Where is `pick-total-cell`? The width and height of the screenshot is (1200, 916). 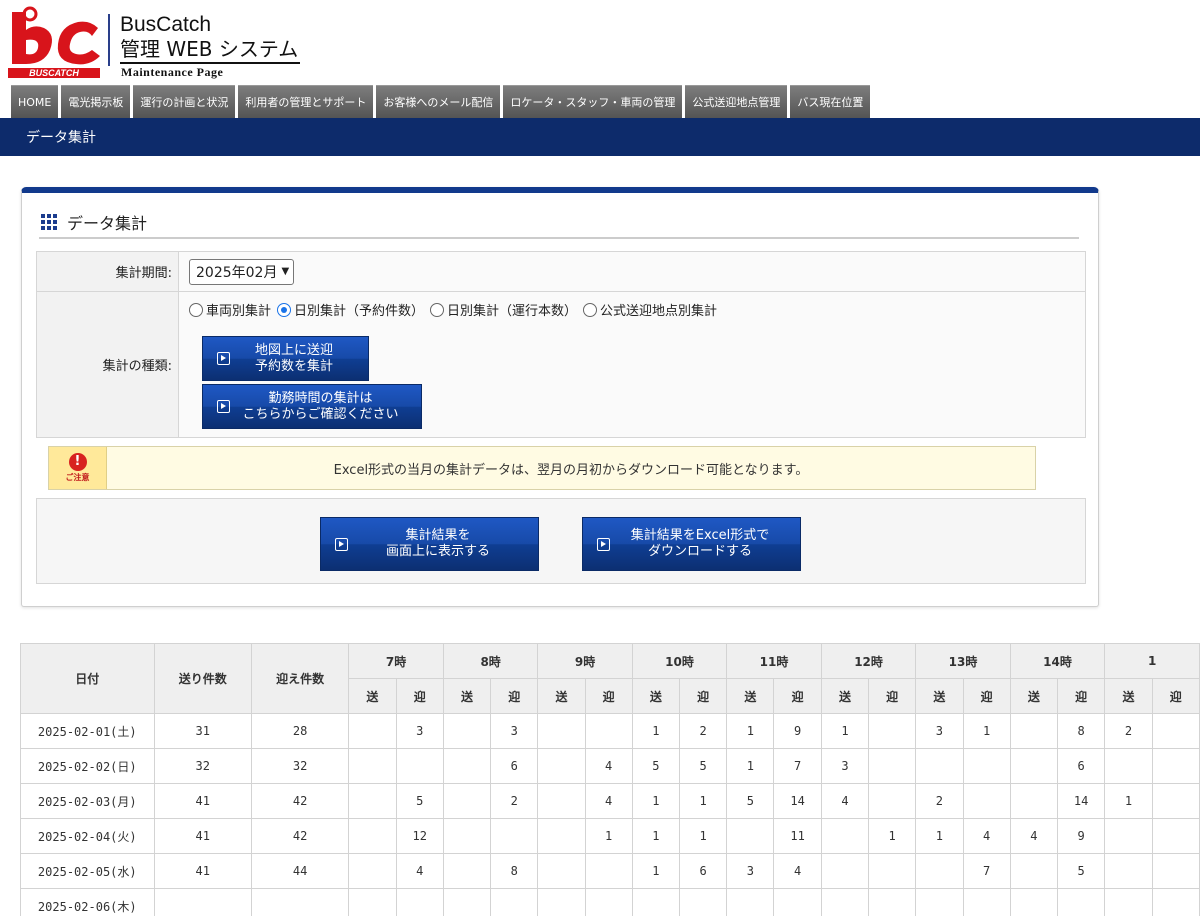
pick-total-cell is located at coordinates (300, 902).